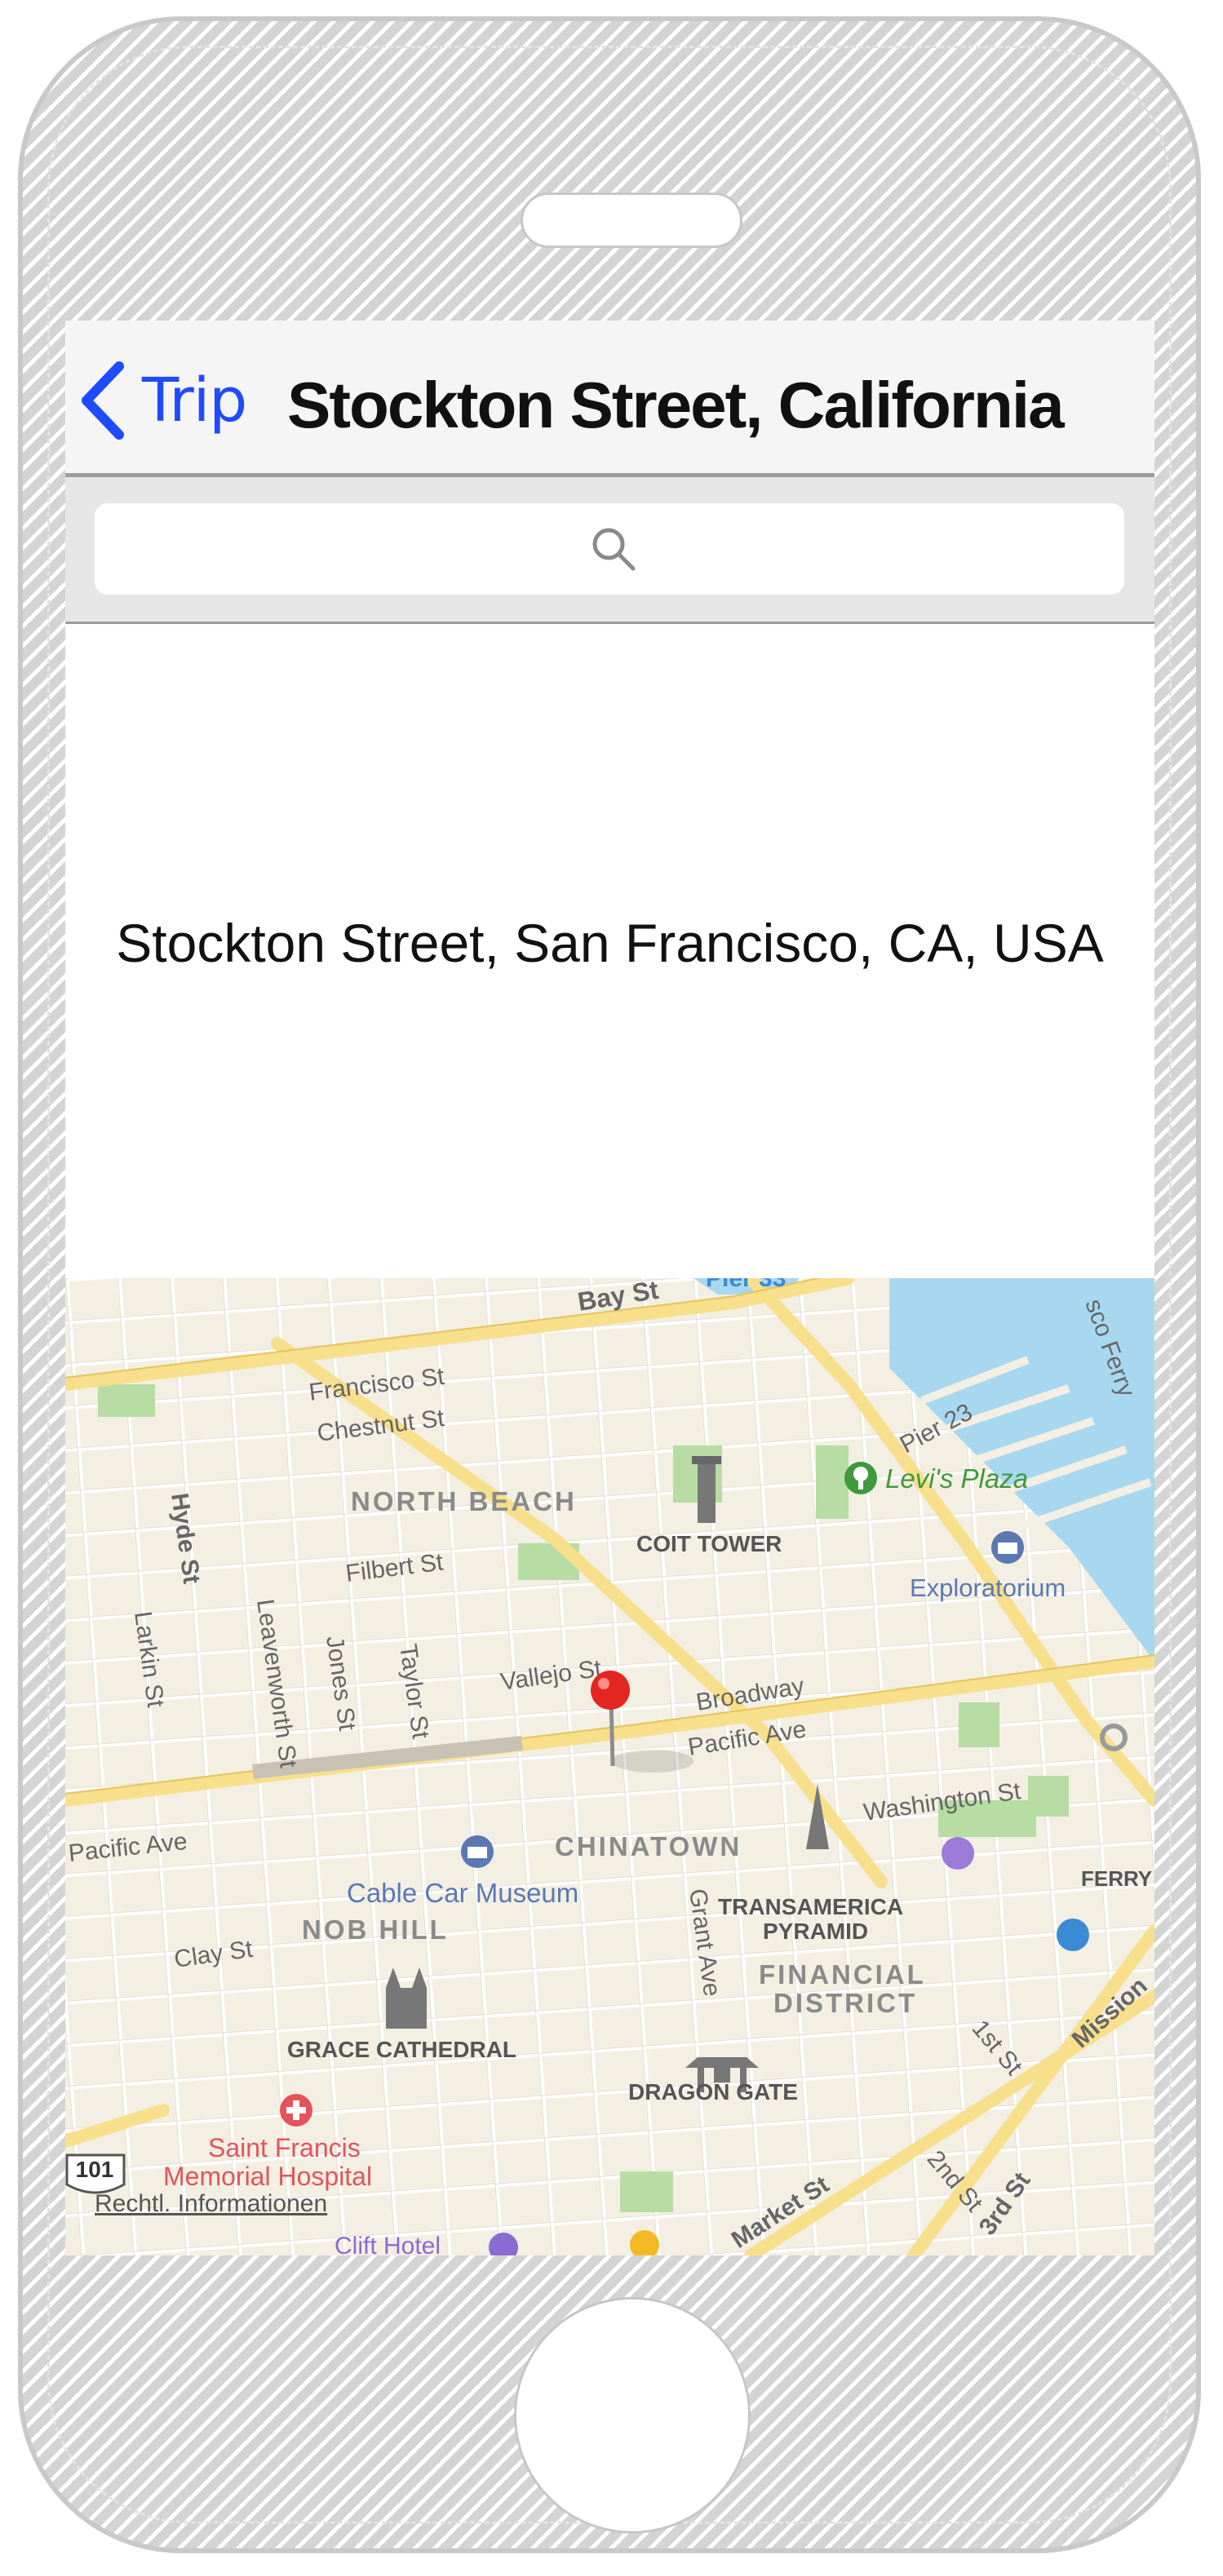 The height and width of the screenshot is (2576, 1223). What do you see at coordinates (956, 1478) in the screenshot?
I see `poi-label: Levi's Plaza` at bounding box center [956, 1478].